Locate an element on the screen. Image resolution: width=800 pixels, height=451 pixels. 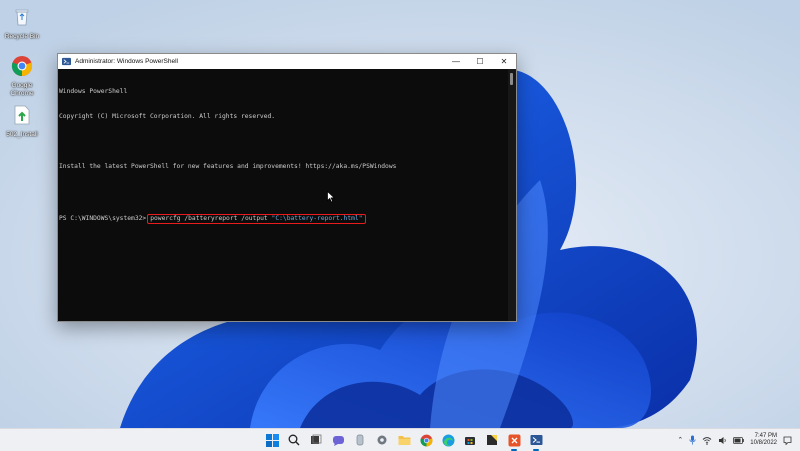
taskbar: ⌃ 7:47 PM 10/8/2022 is located at coordinates (400, 439).